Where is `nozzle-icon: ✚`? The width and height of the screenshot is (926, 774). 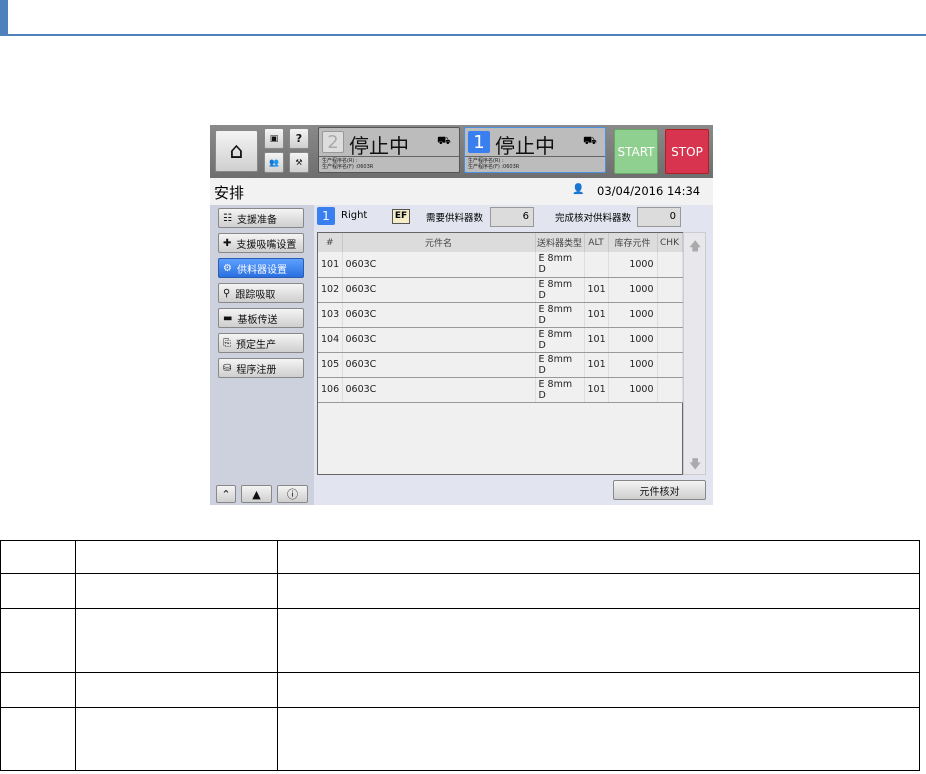 nozzle-icon: ✚ is located at coordinates (227, 243).